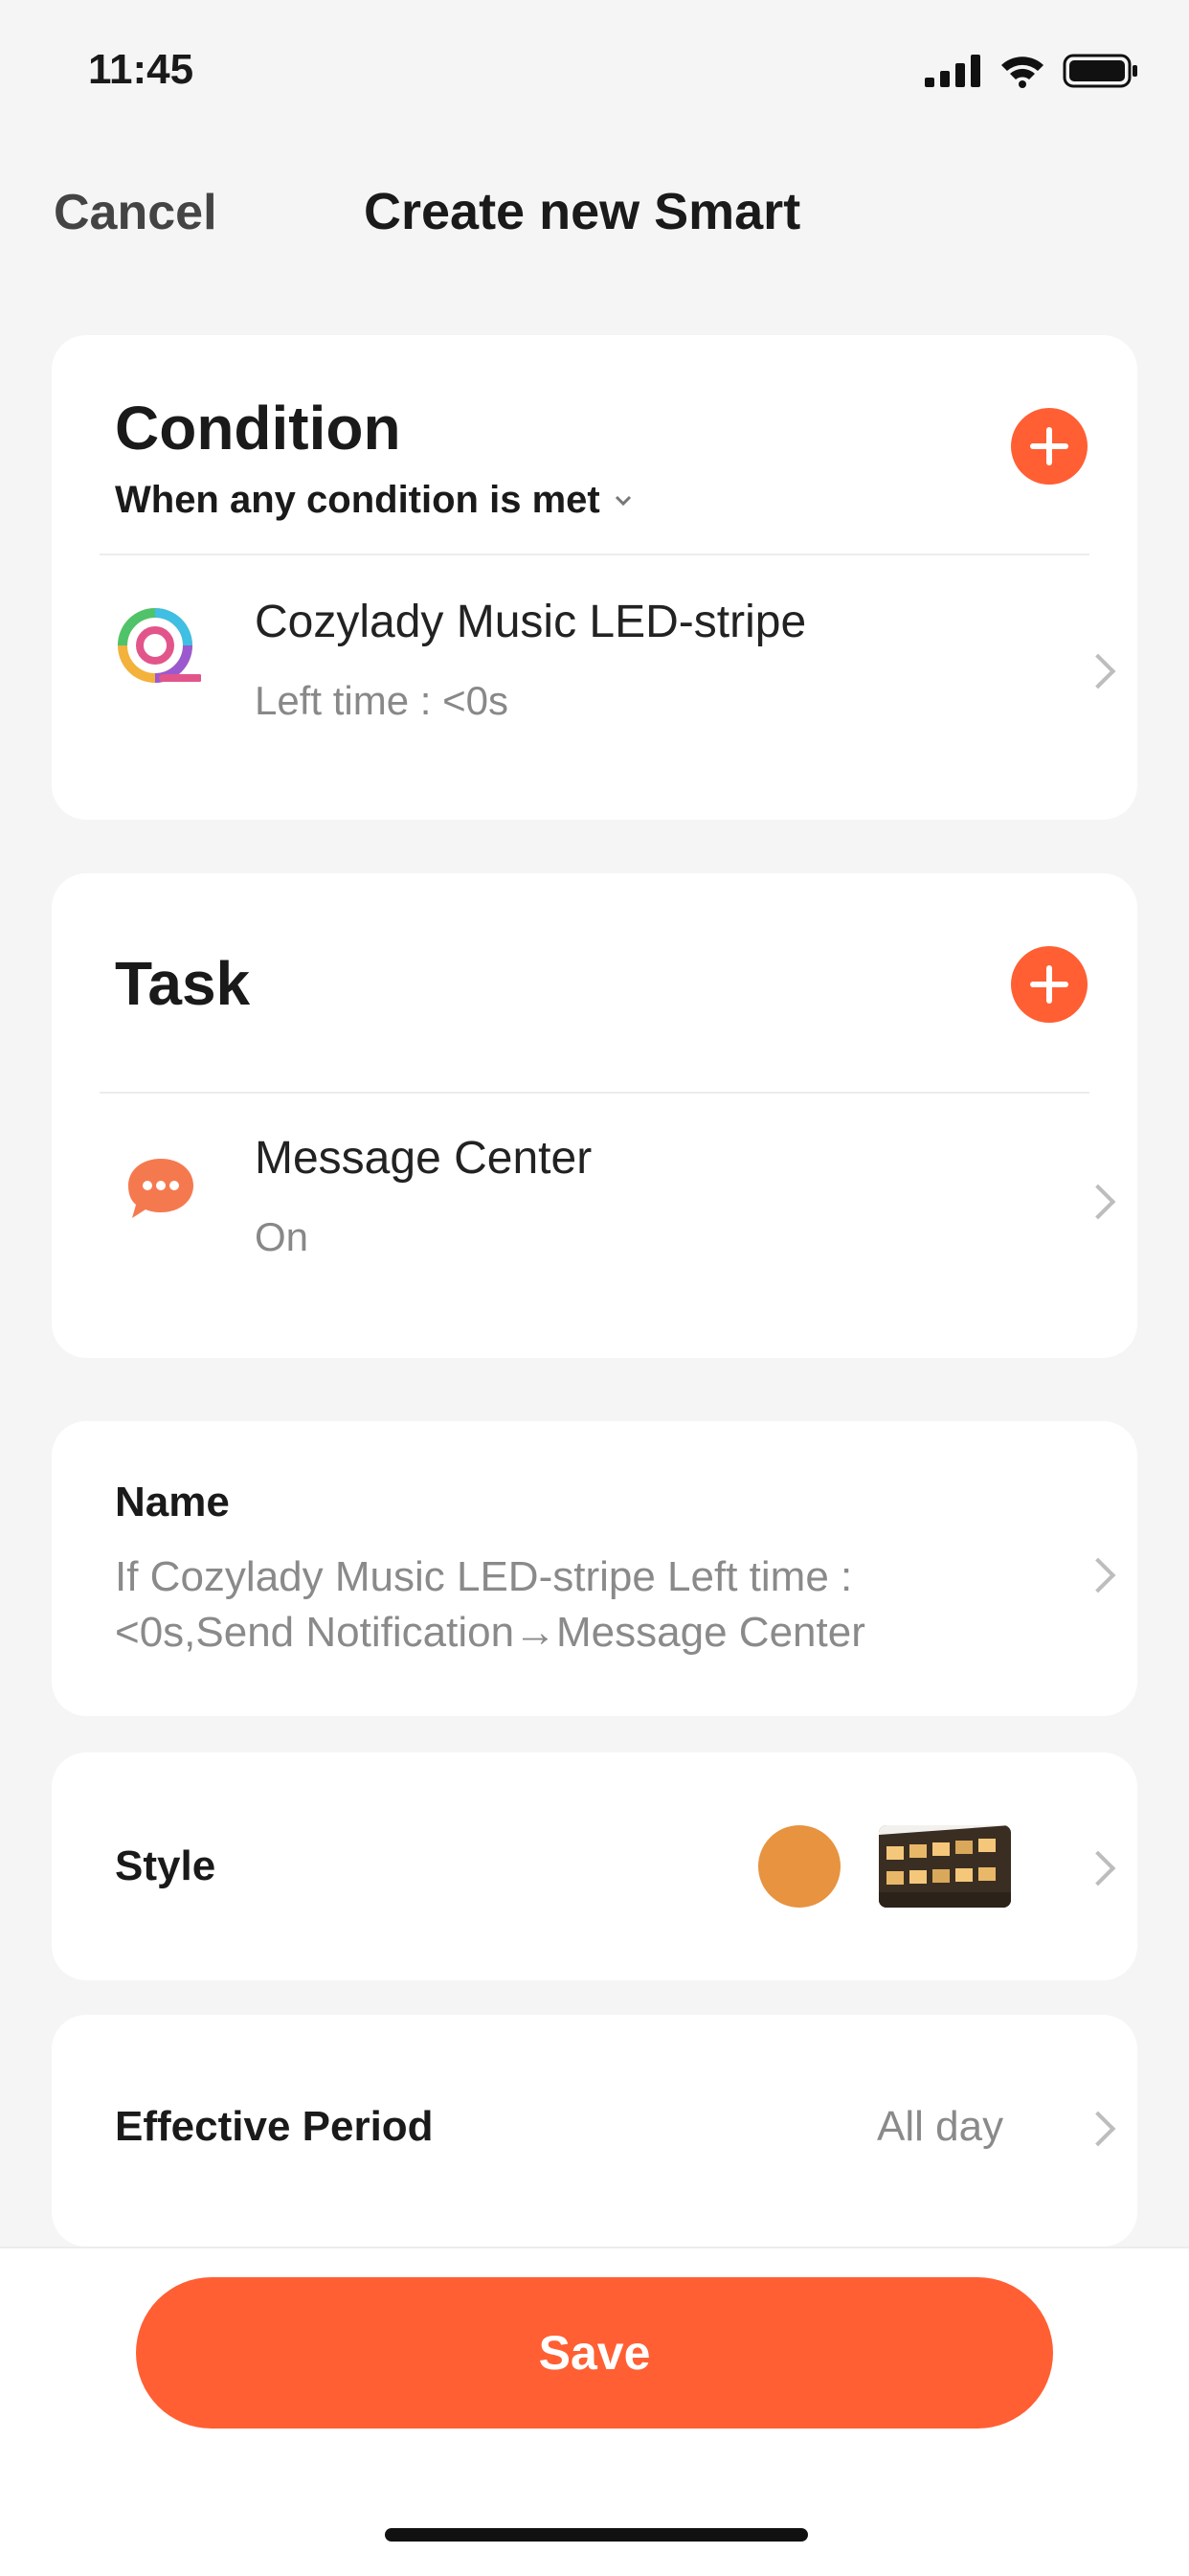  I want to click on style-background-thumbnail, so click(945, 1866).